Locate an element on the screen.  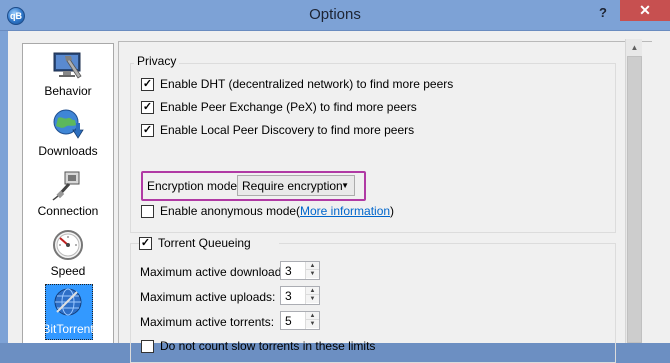
more-information-link: More information is located at coordinates (345, 211).